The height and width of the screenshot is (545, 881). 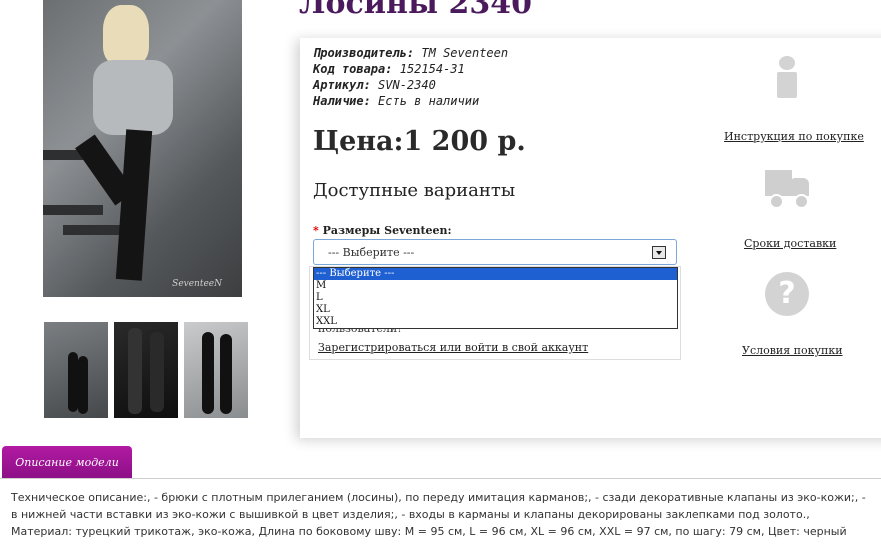 What do you see at coordinates (73, 210) in the screenshot?
I see `photo-stair` at bounding box center [73, 210].